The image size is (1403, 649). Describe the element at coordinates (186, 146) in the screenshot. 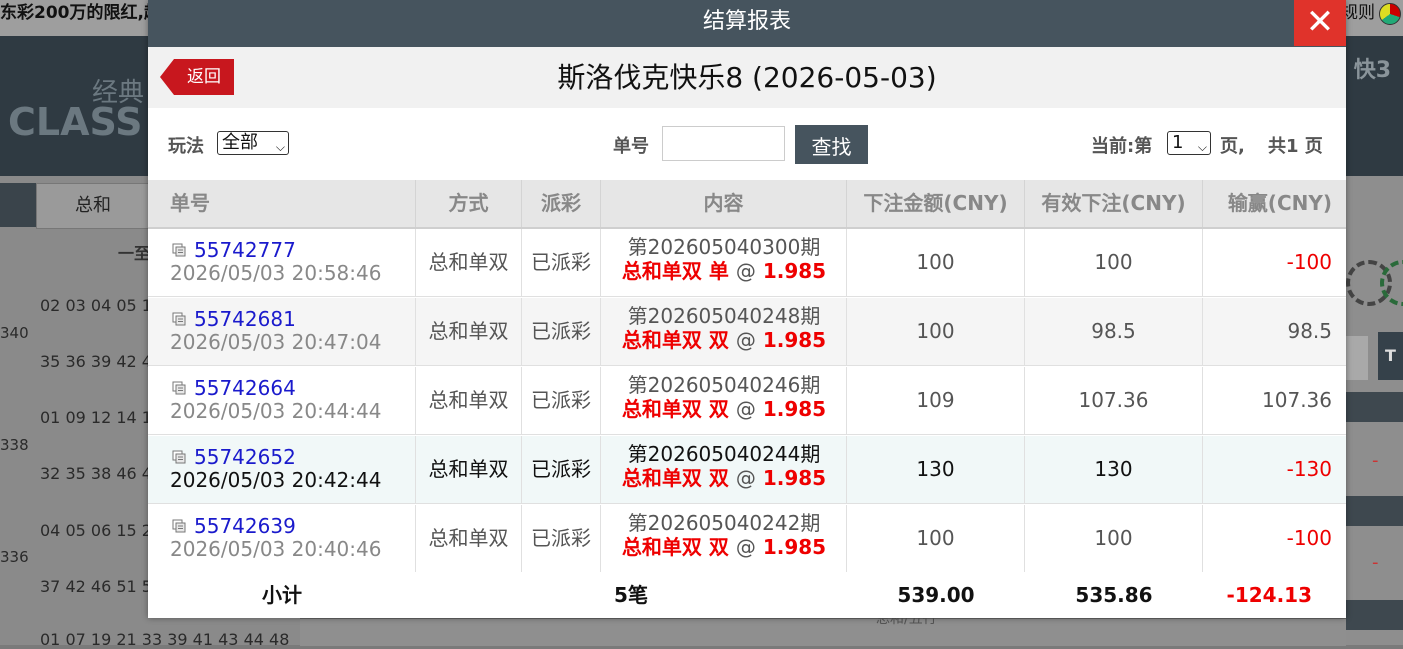

I see `play-label: 玩法` at that location.